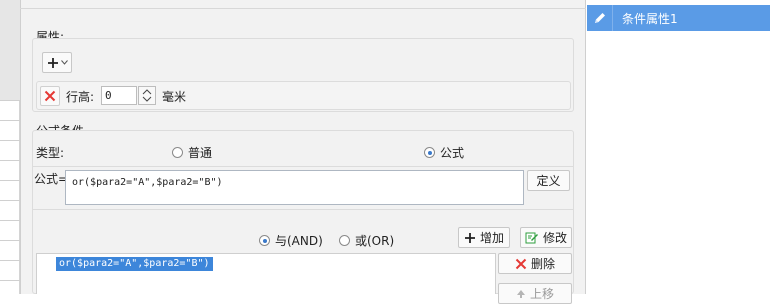  What do you see at coordinates (600, 18) in the screenshot?
I see `edit-pencil-icon` at bounding box center [600, 18].